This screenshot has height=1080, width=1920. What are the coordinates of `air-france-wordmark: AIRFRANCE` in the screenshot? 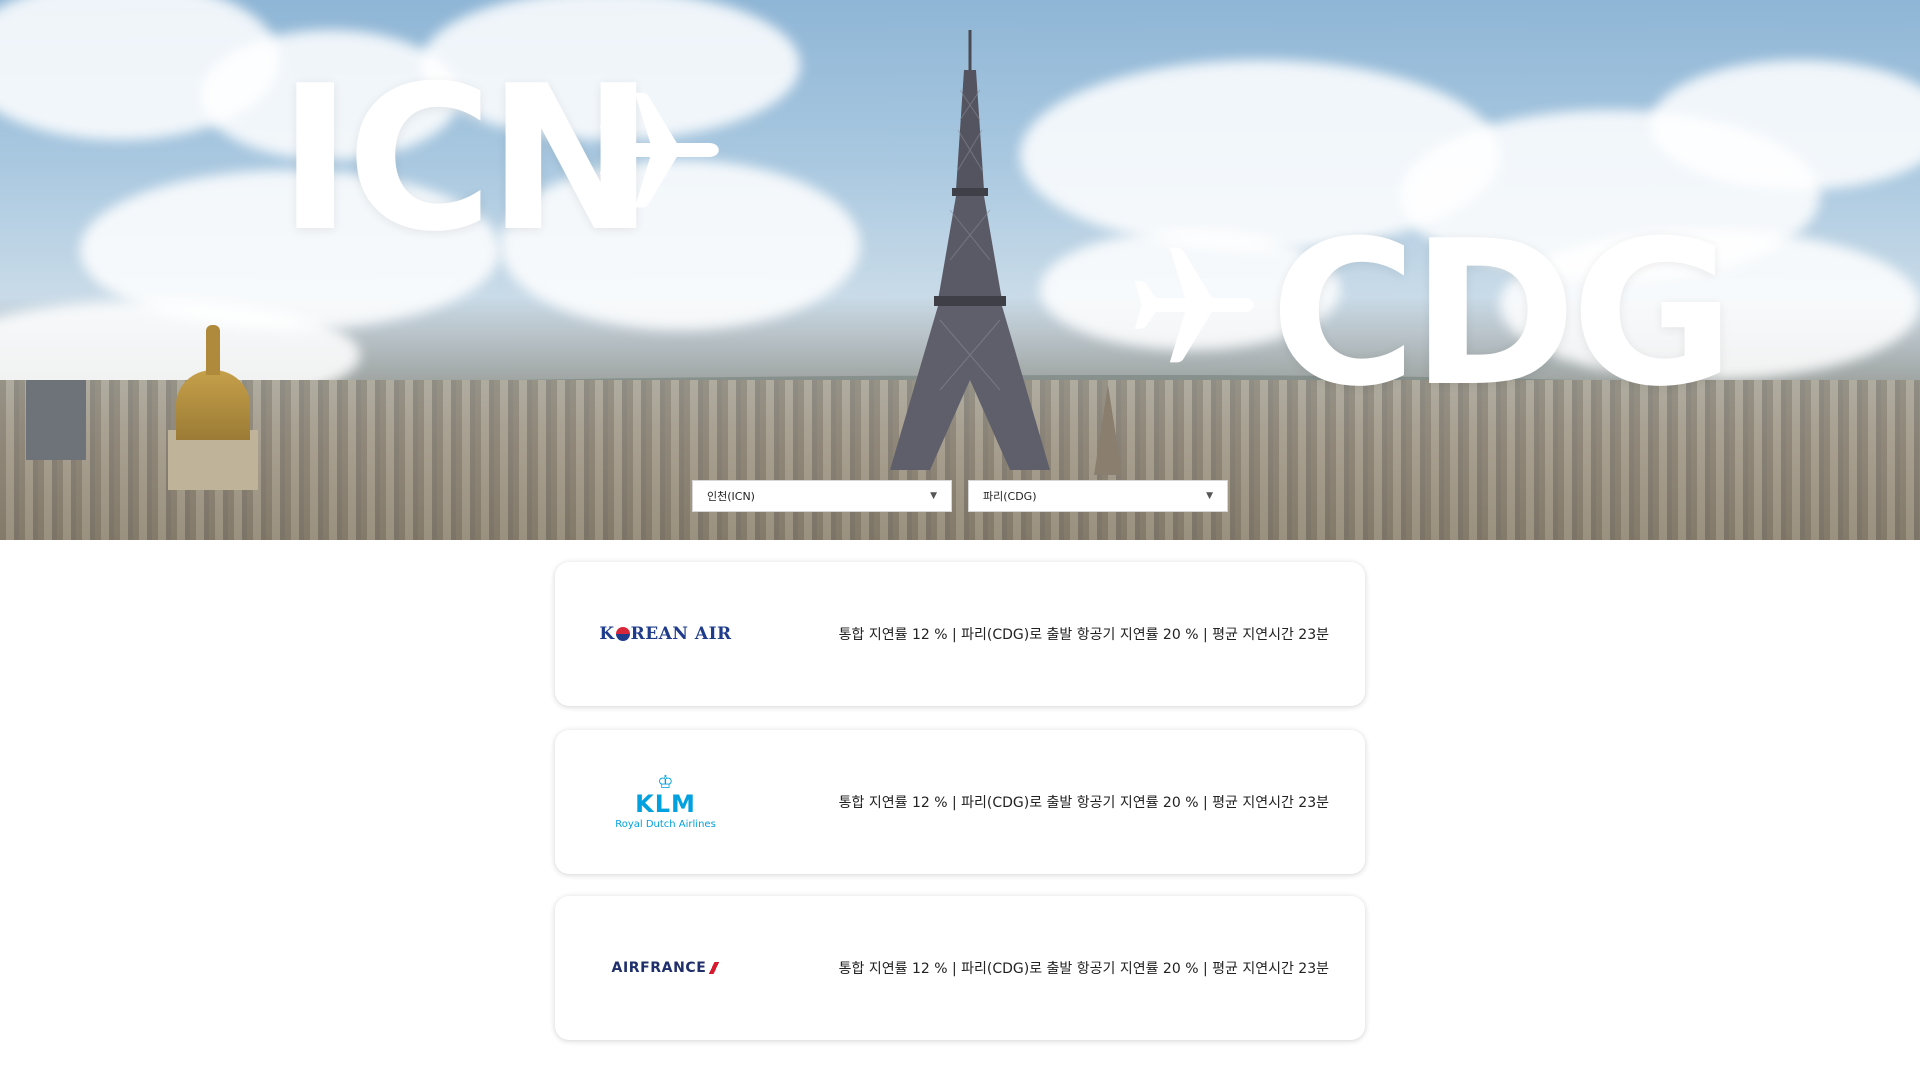 It's located at (666, 968).